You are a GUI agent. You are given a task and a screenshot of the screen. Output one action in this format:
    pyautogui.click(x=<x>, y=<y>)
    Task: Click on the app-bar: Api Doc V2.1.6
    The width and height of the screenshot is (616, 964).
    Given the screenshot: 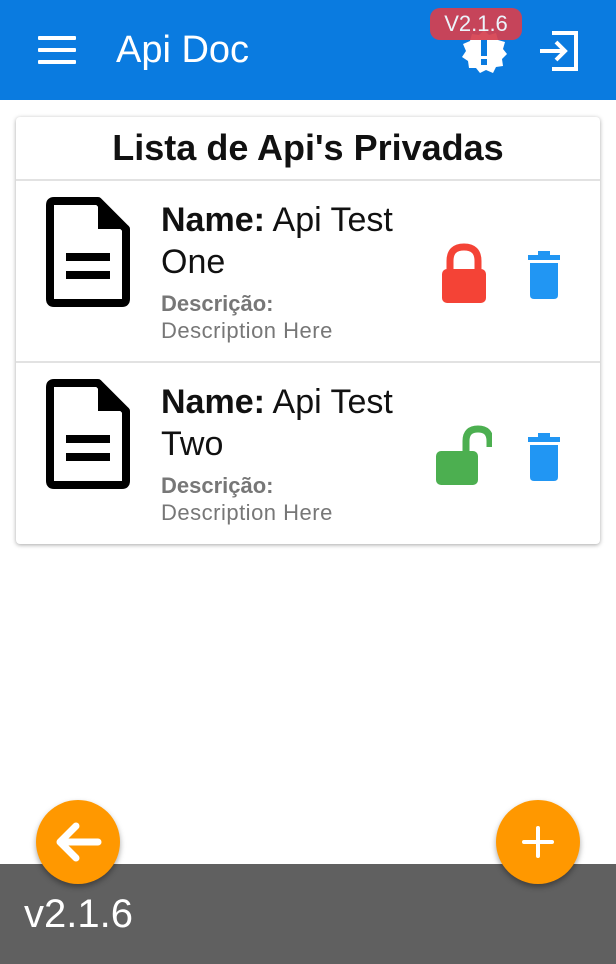 What is the action you would take?
    pyautogui.click(x=308, y=50)
    